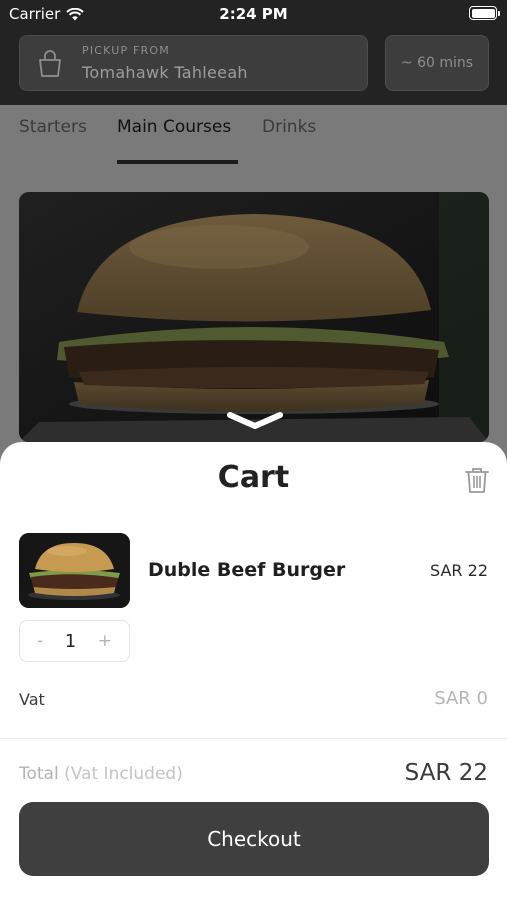  What do you see at coordinates (177, 162) in the screenshot?
I see `tab-indicator` at bounding box center [177, 162].